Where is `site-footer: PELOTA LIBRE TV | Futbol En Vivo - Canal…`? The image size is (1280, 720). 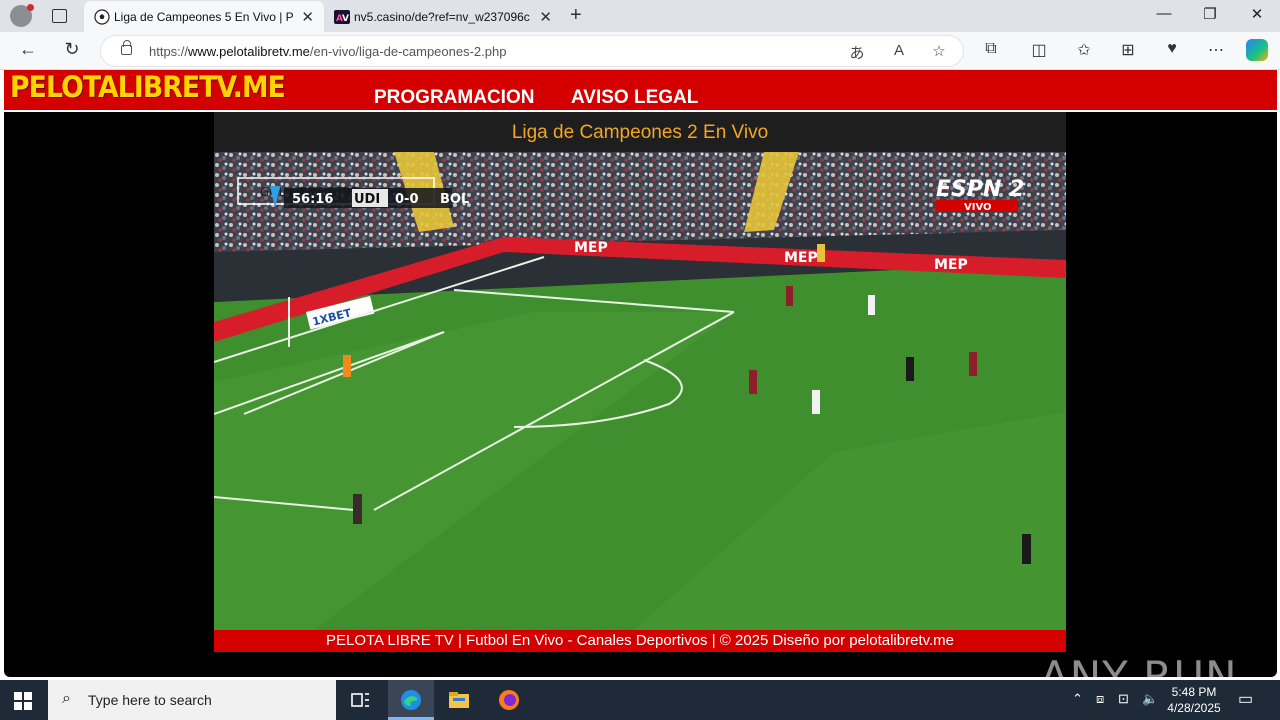
site-footer: PELOTA LIBRE TV | Futbol En Vivo - Canal… is located at coordinates (640, 641).